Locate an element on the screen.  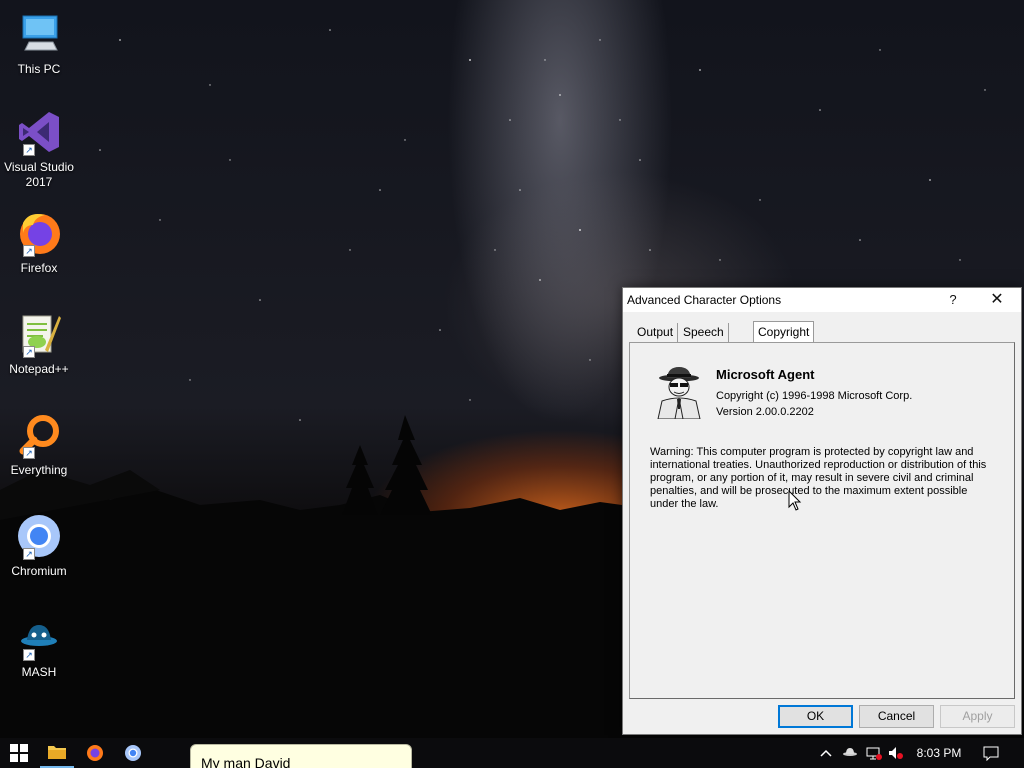
desktop-icon-label: MASH is located at coordinates (39, 672).